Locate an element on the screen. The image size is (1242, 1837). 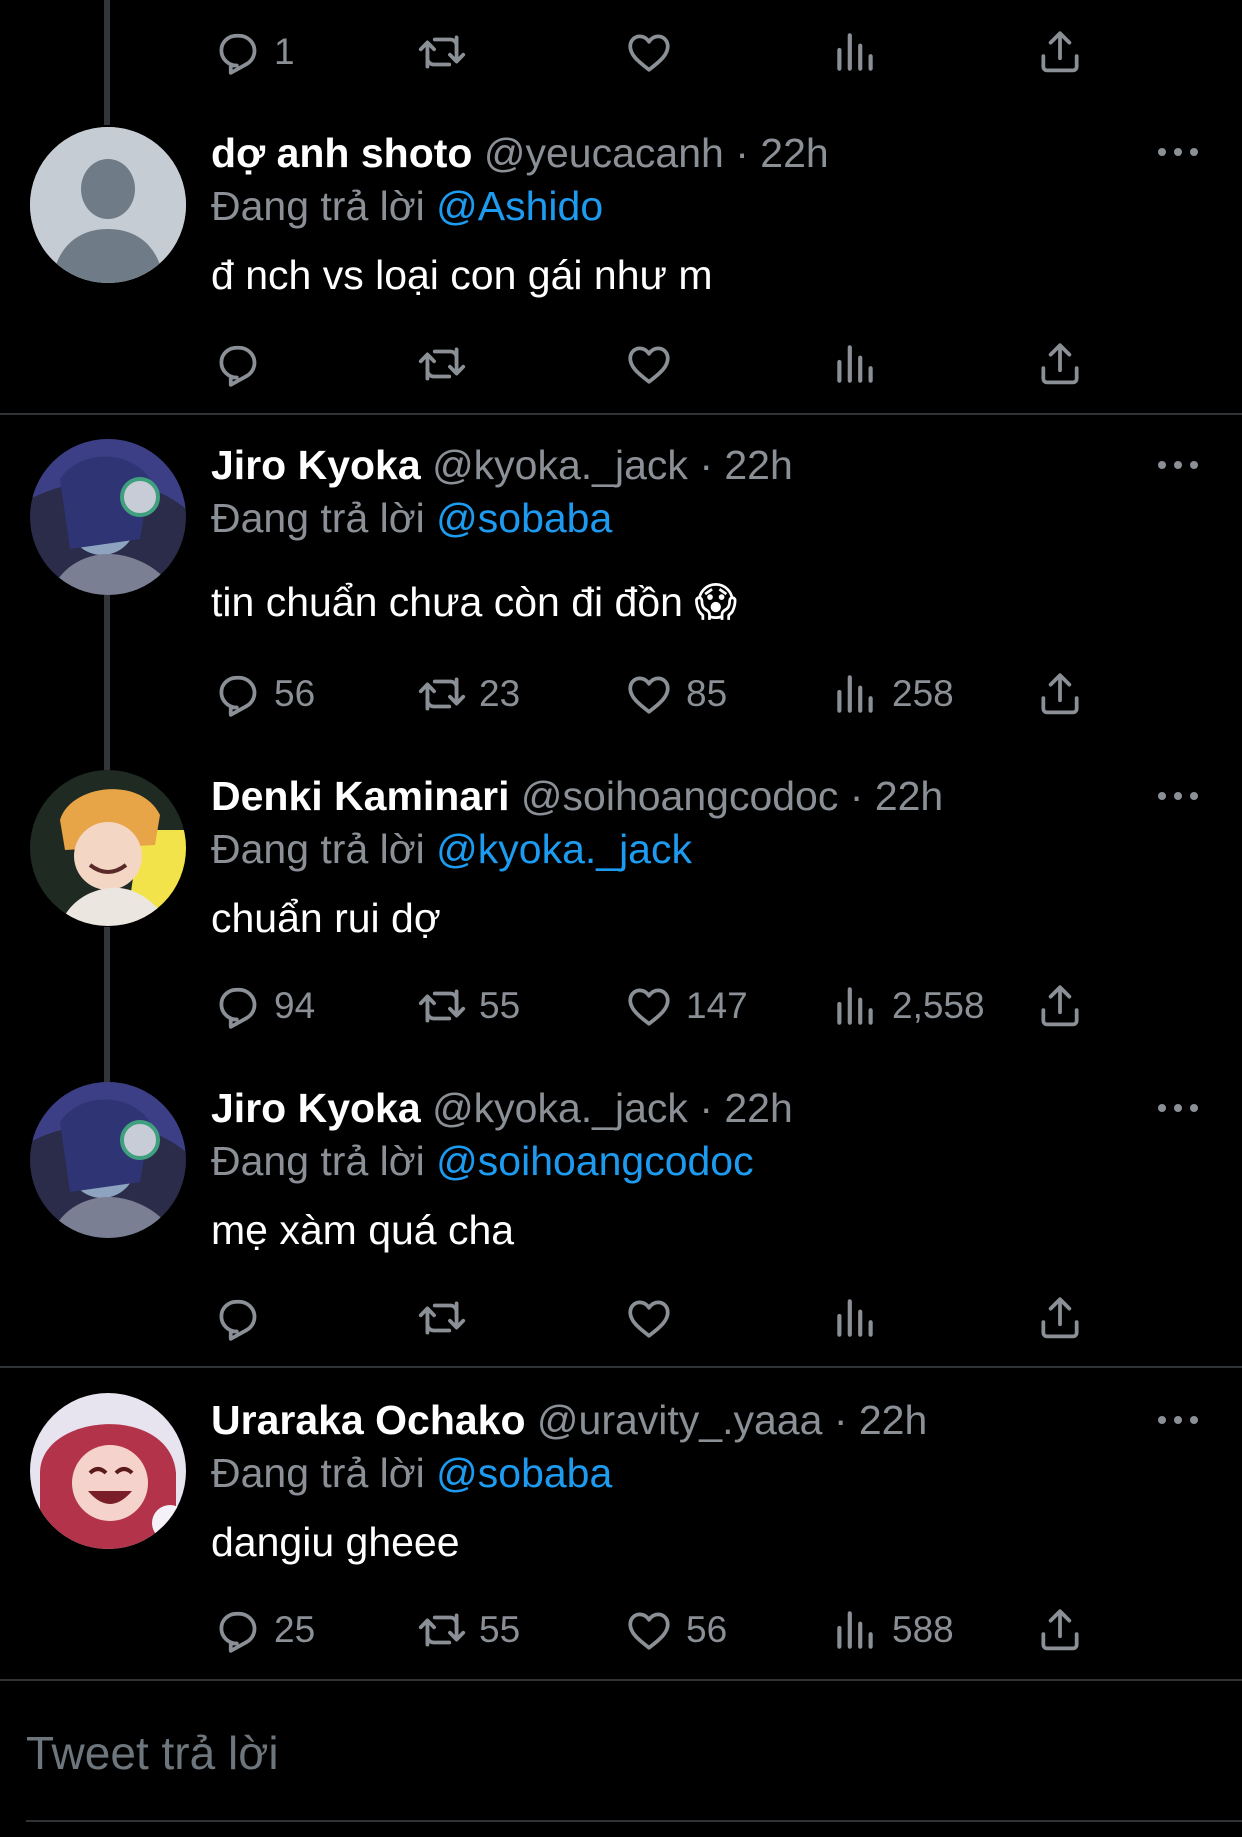
display-name: Uraraka Ochako is located at coordinates (368, 1420).